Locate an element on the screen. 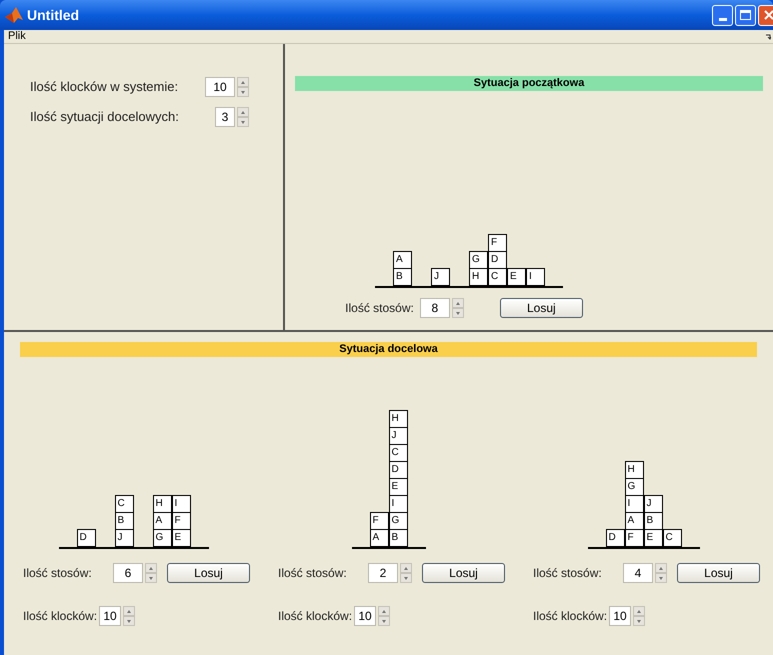 The height and width of the screenshot is (655, 773). maximize-icon is located at coordinates (745, 15).